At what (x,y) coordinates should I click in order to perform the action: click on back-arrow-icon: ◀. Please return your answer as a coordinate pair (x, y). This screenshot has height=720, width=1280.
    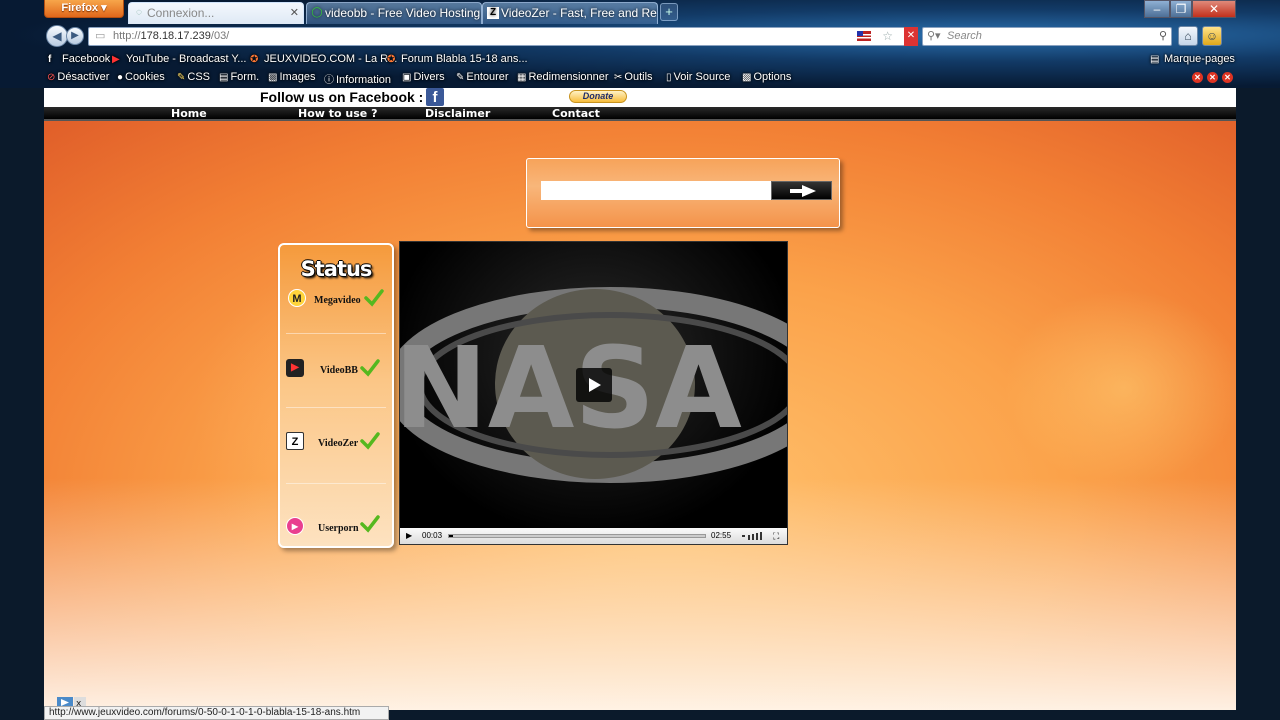
    Looking at the image, I should click on (57, 36).